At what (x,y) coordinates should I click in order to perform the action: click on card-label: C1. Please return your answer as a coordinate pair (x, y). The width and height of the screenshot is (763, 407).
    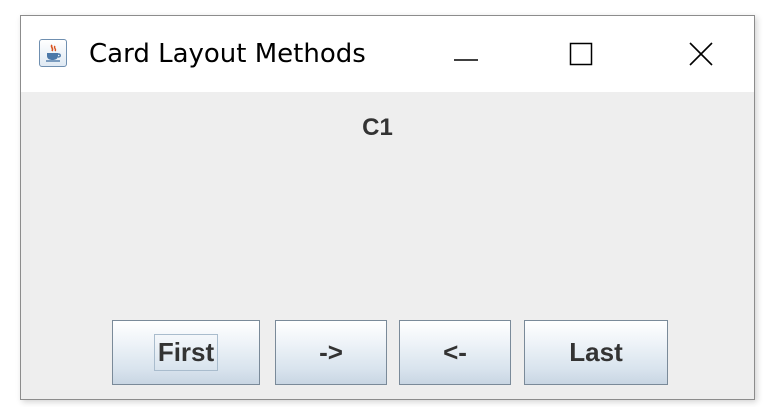
    Looking at the image, I should click on (377, 127).